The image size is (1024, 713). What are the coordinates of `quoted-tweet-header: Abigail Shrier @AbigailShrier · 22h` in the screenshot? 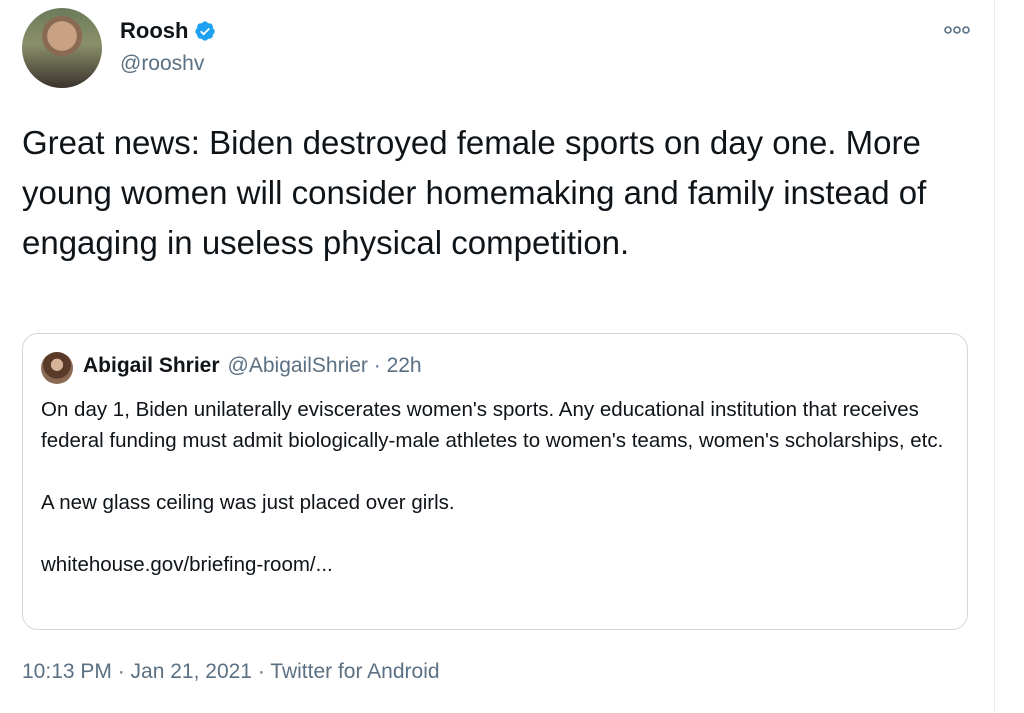 It's located at (252, 366).